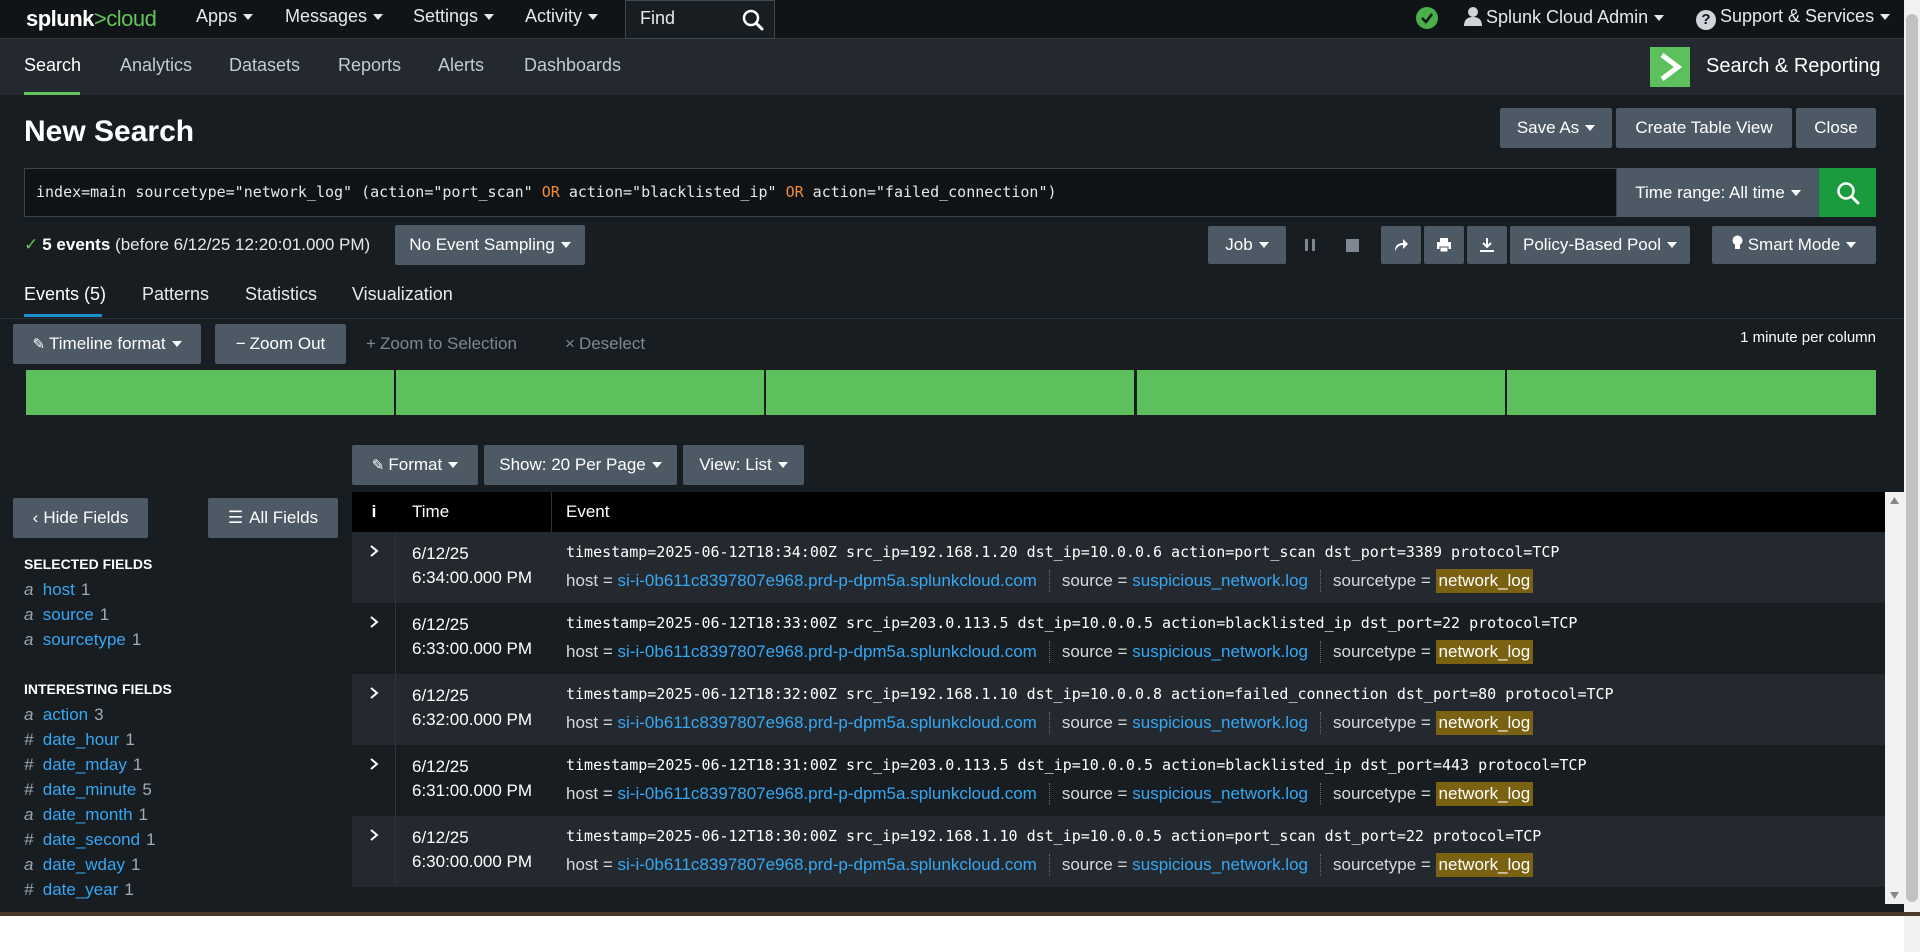  Describe the element at coordinates (415, 465) in the screenshot. I see `format-dropdown: ✎ Format` at that location.